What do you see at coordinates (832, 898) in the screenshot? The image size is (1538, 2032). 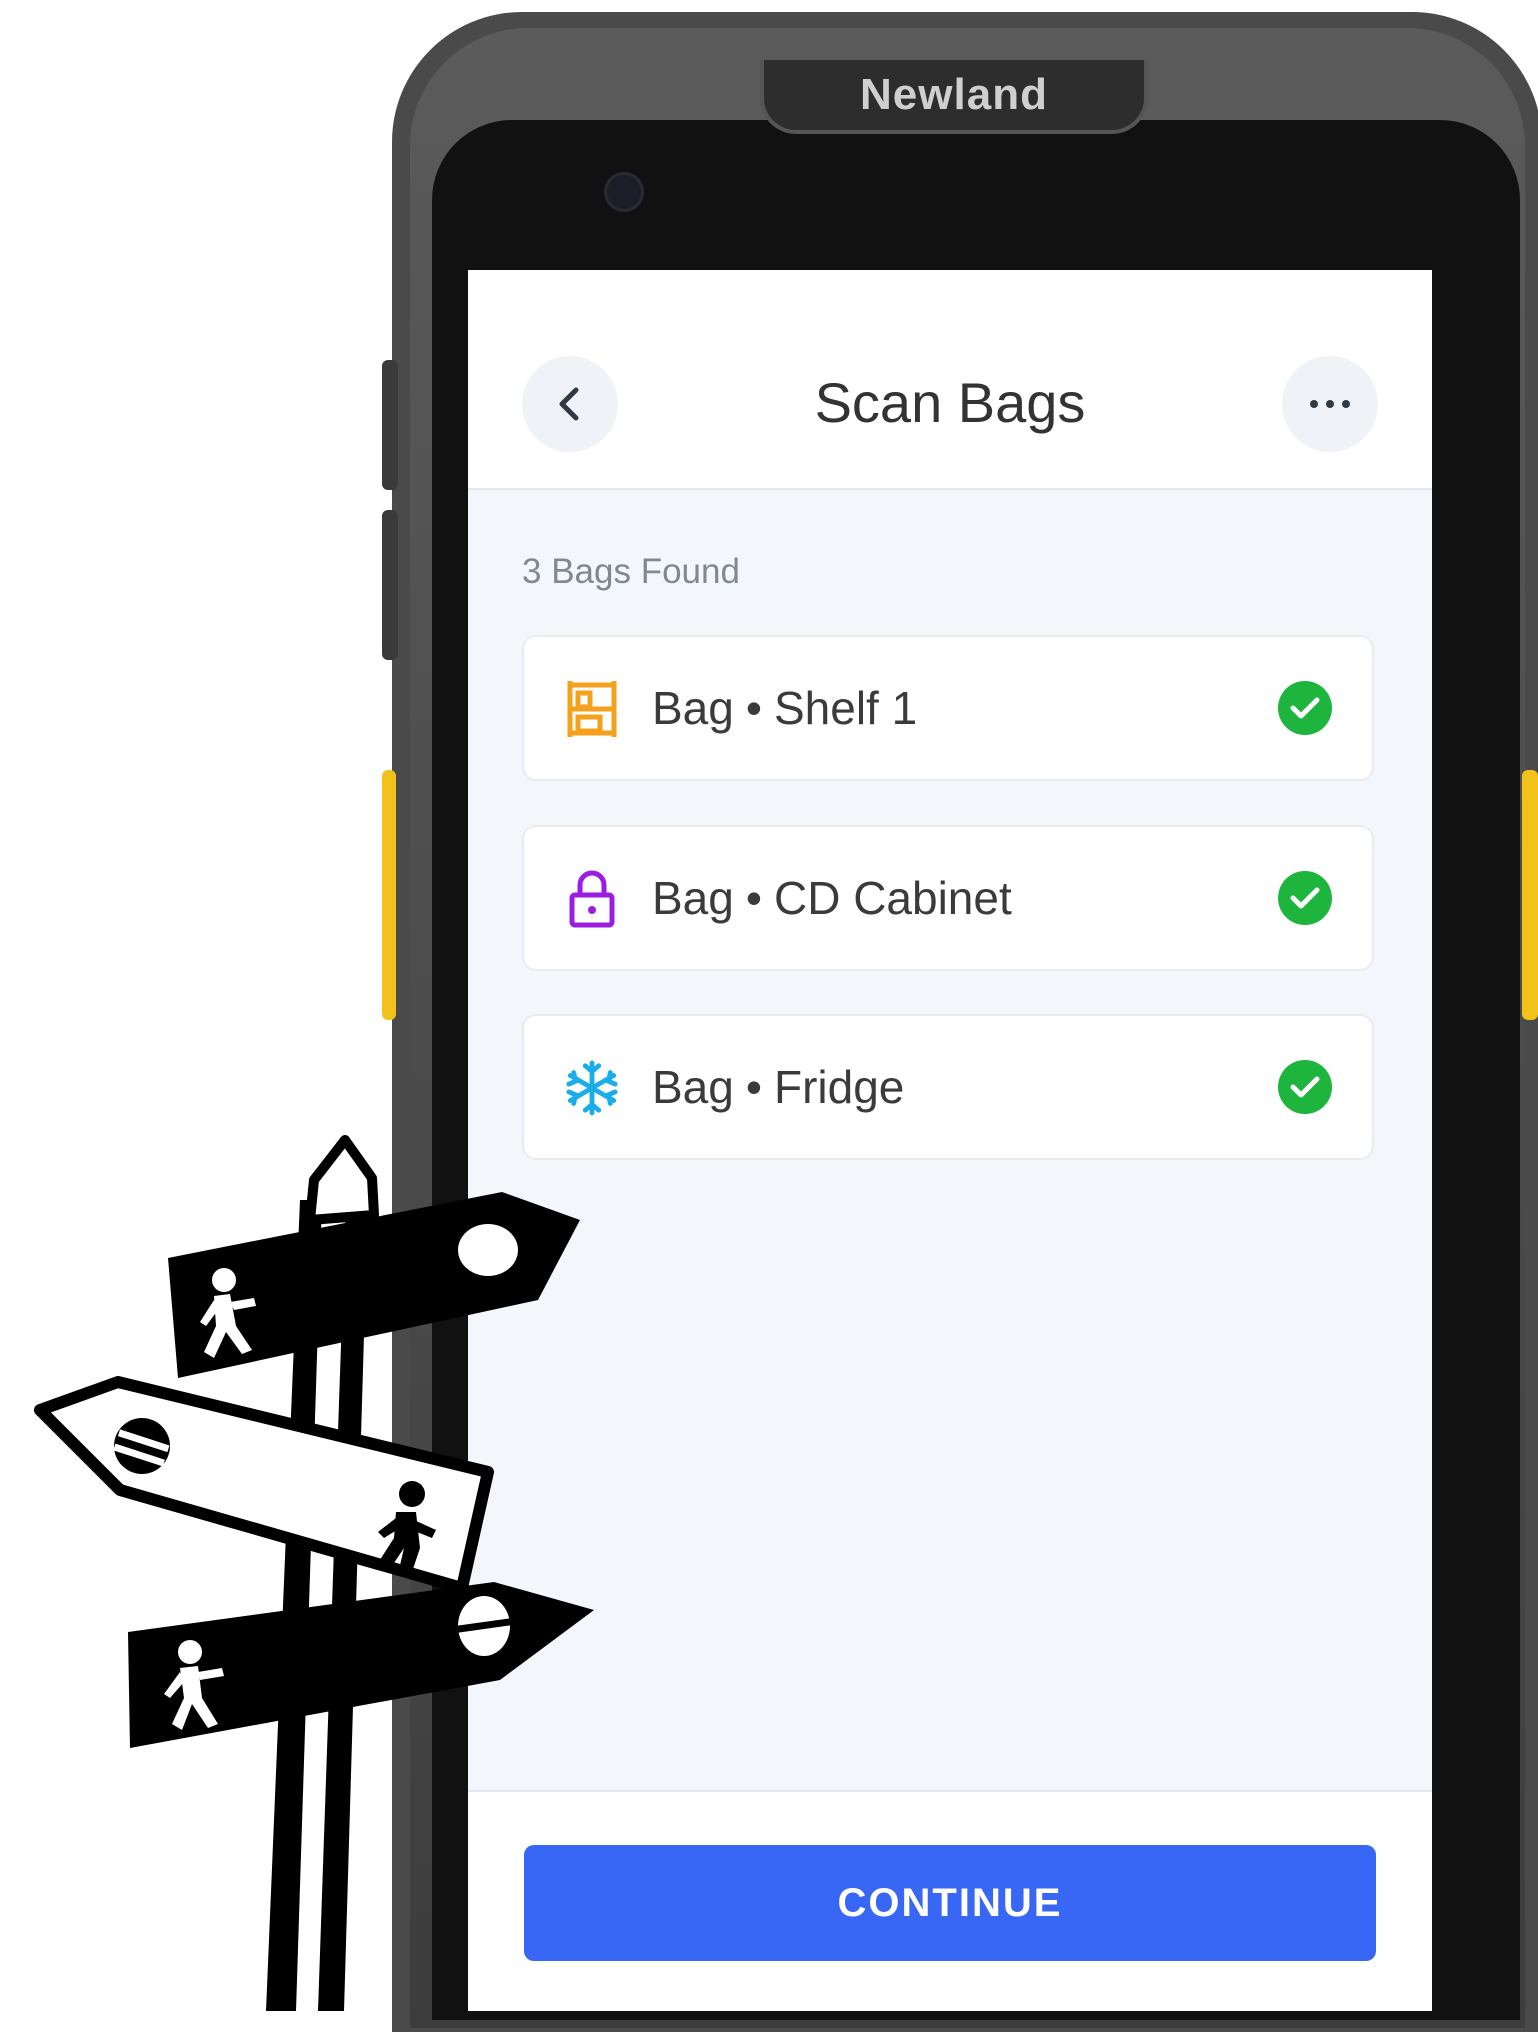 I see `bag-label: Bag • CD Cabinet` at bounding box center [832, 898].